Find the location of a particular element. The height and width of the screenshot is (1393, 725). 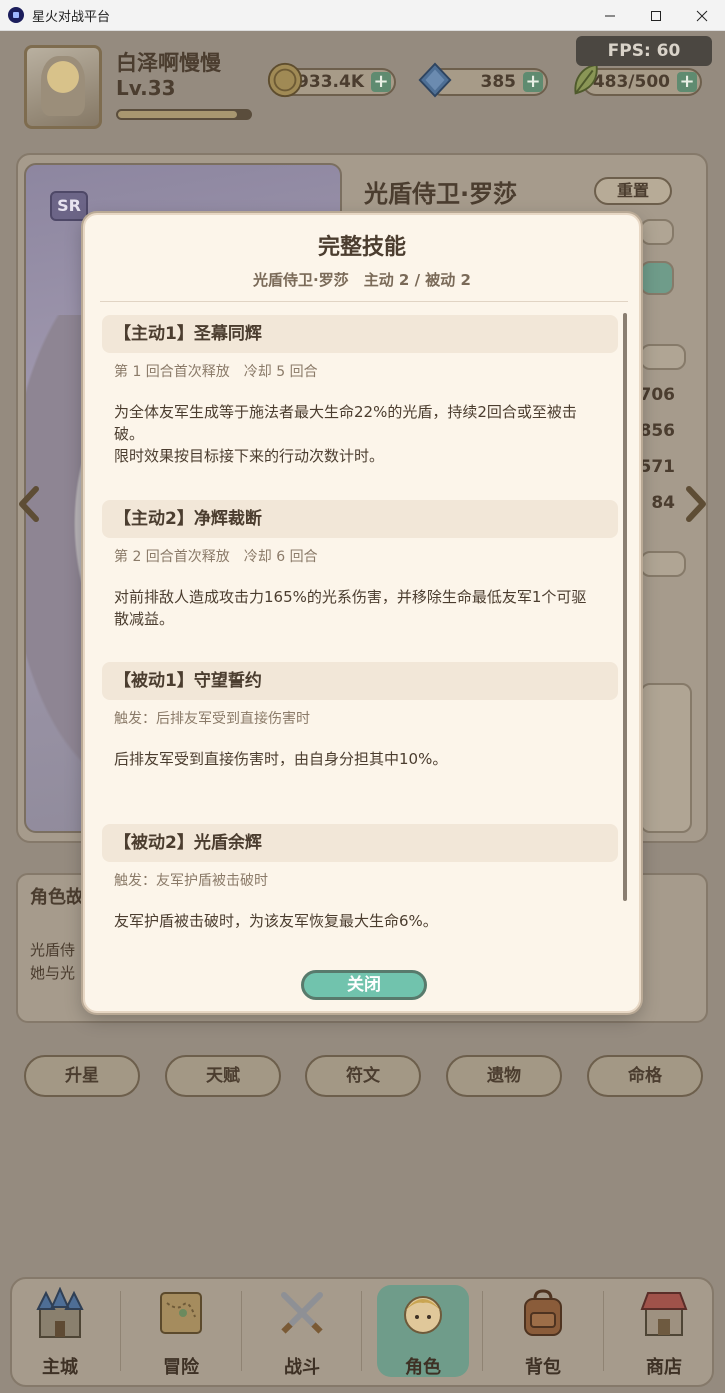

minimize-icon is located at coordinates (610, 15).